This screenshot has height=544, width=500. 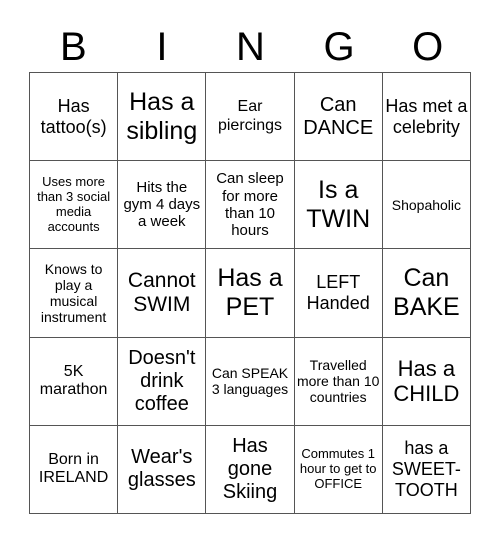 I want to click on bingo-cell: Commutes 1 hour to get to OFFICE, so click(x=338, y=469).